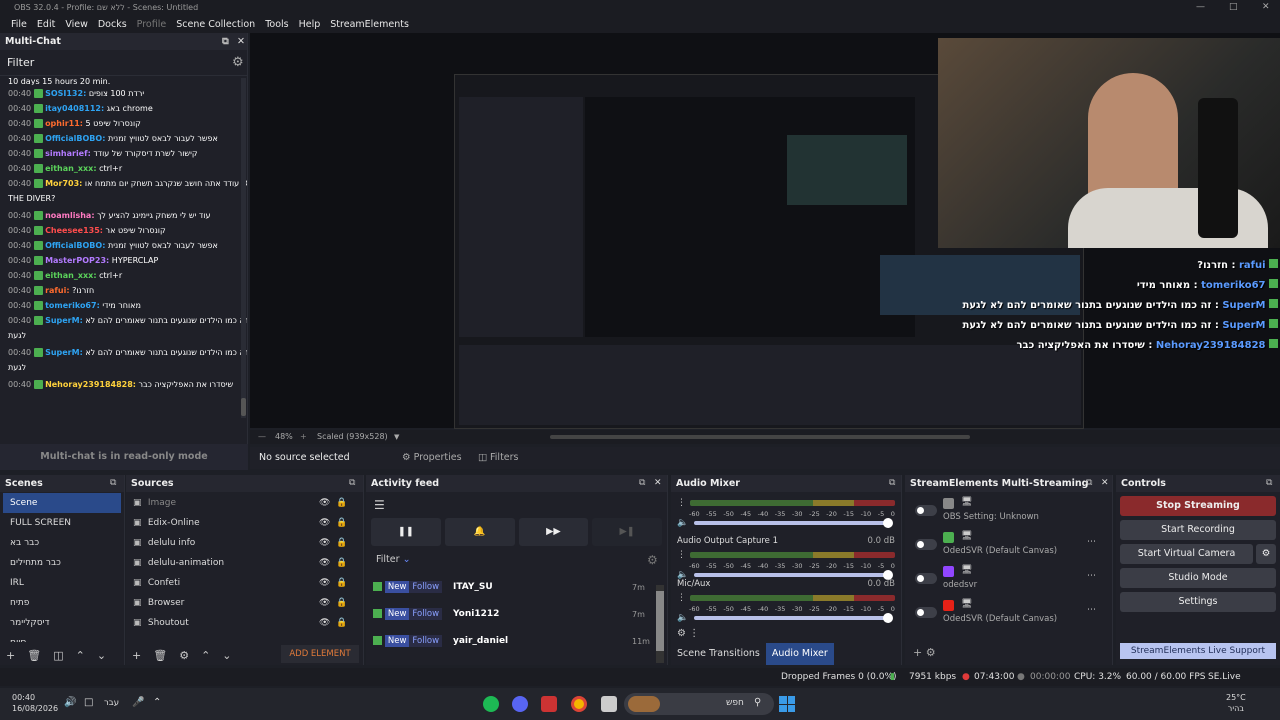  What do you see at coordinates (57, 290) in the screenshot?
I see `chat-username: rafui:` at bounding box center [57, 290].